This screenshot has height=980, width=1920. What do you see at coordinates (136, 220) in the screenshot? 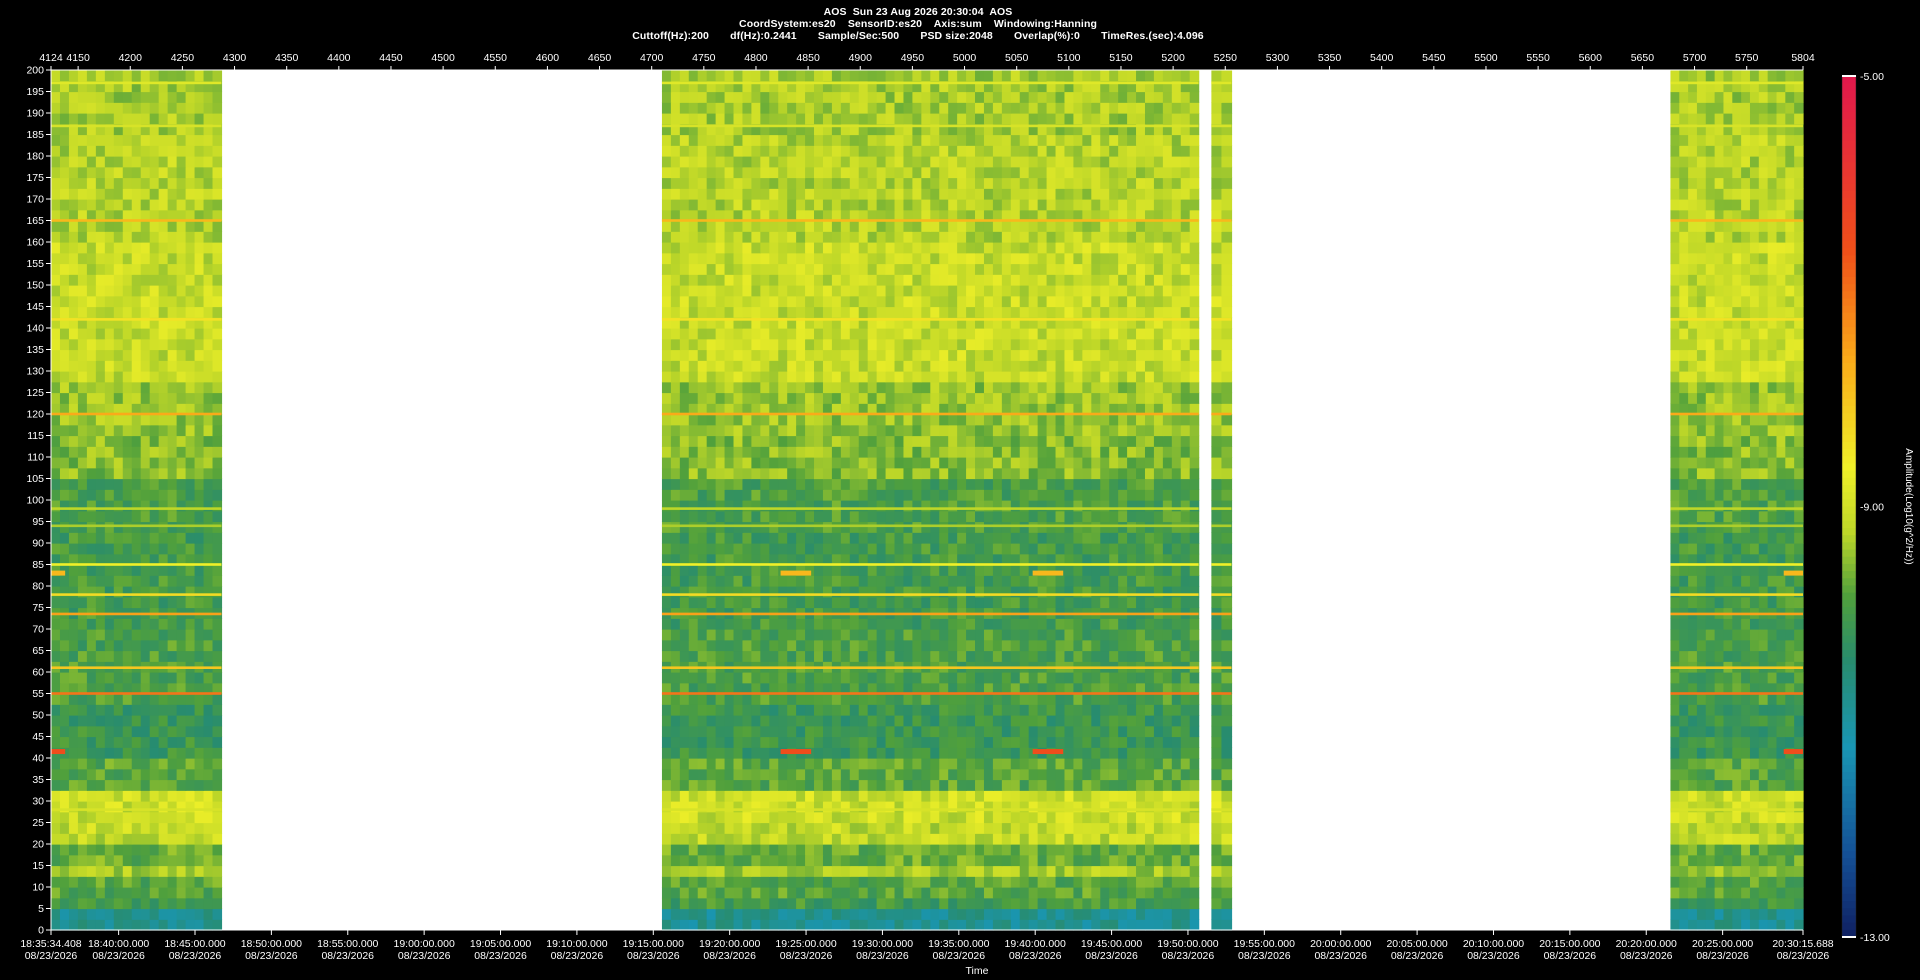
I see `spectral-line` at bounding box center [136, 220].